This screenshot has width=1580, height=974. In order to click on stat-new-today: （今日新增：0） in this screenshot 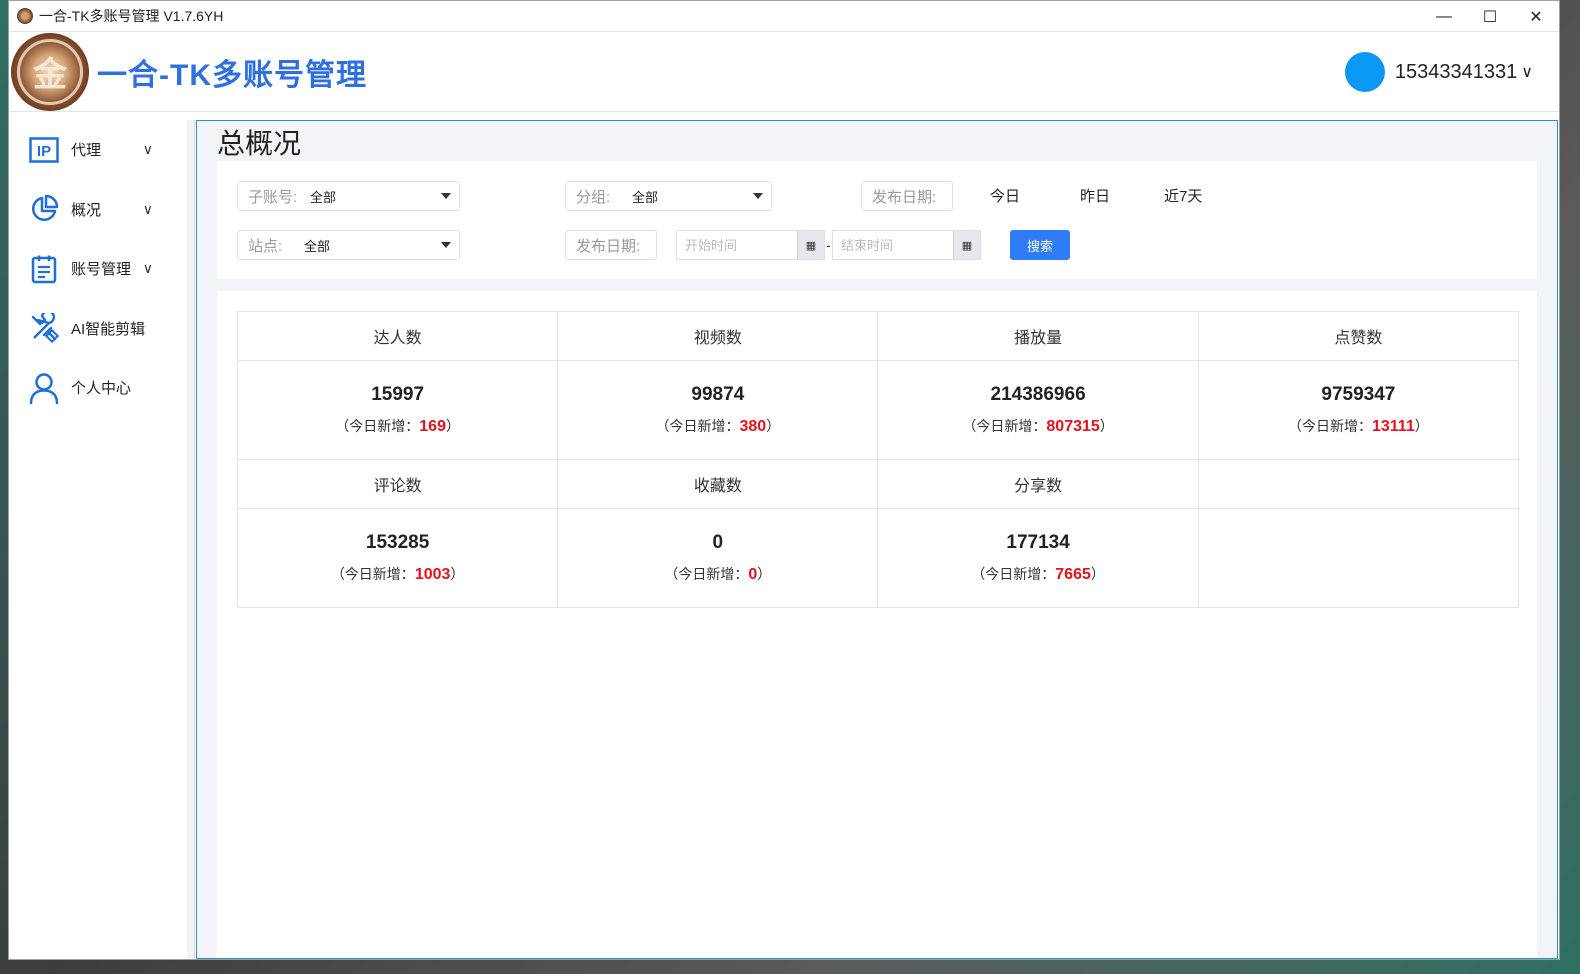, I will do `click(718, 574)`.